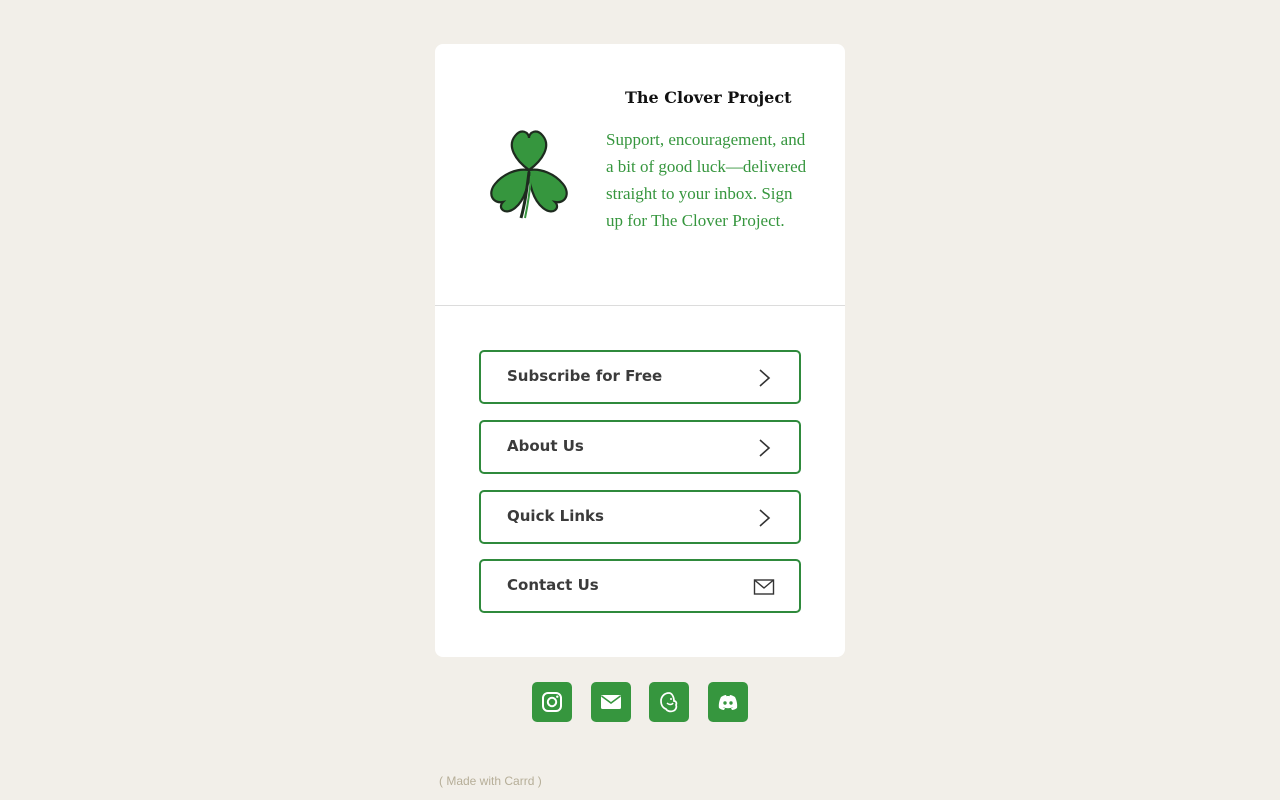 This screenshot has height=800, width=1280. Describe the element at coordinates (764, 587) in the screenshot. I see `envelope-icon` at that location.